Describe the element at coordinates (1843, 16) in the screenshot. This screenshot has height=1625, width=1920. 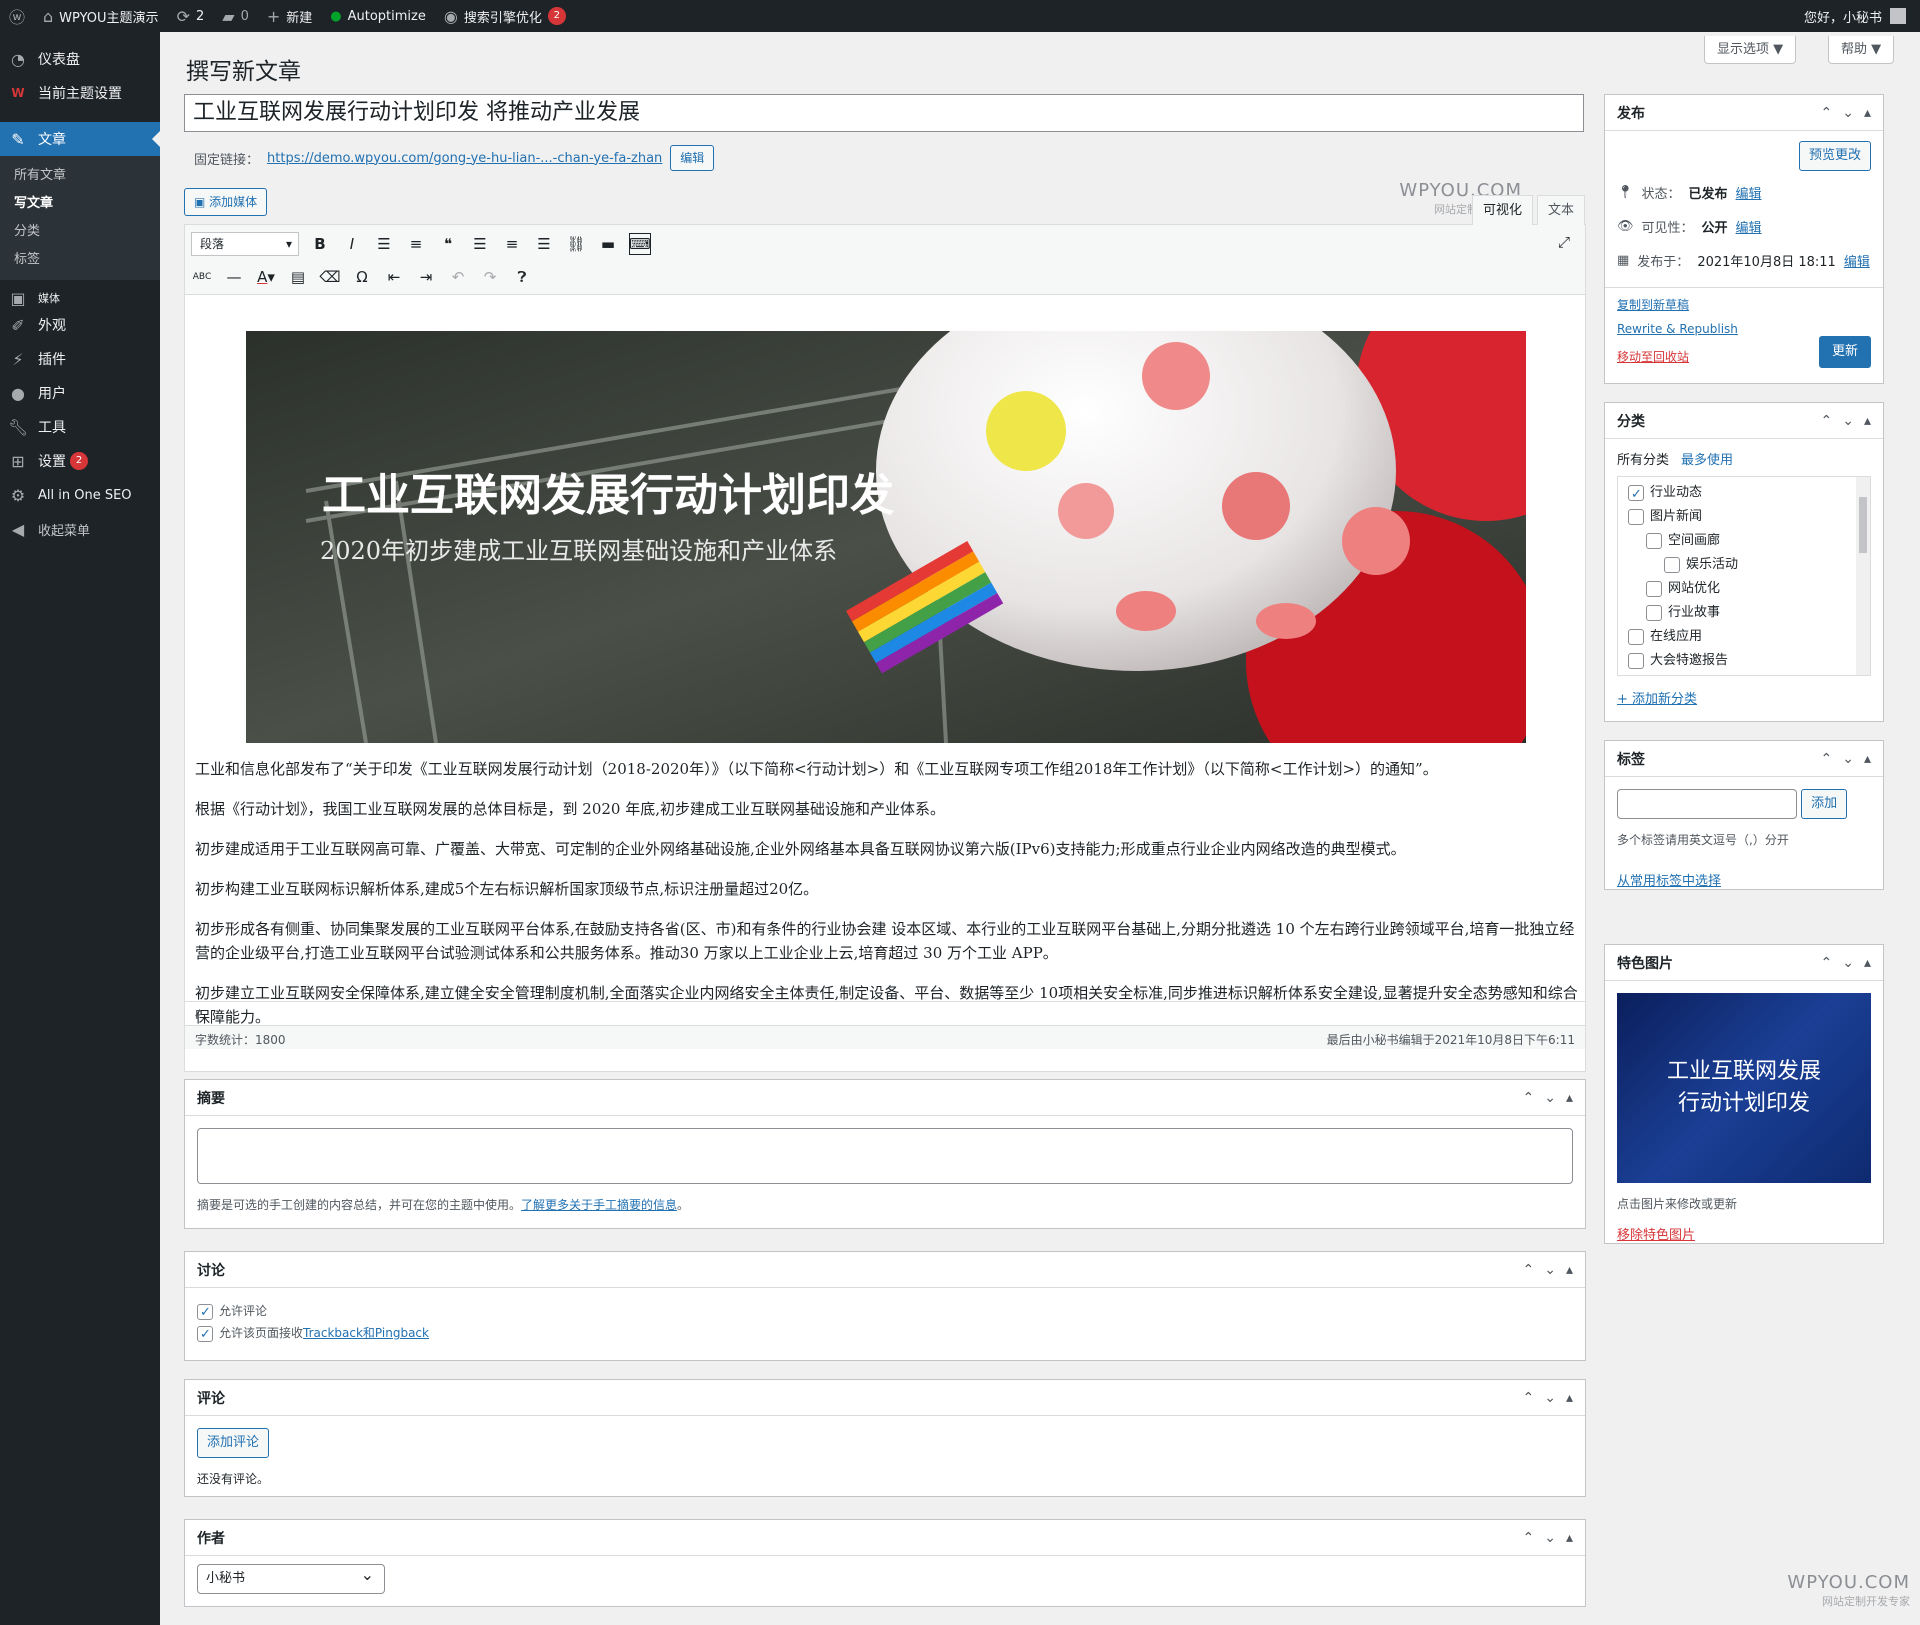
I see `greeting: 您好，小秘书` at that location.